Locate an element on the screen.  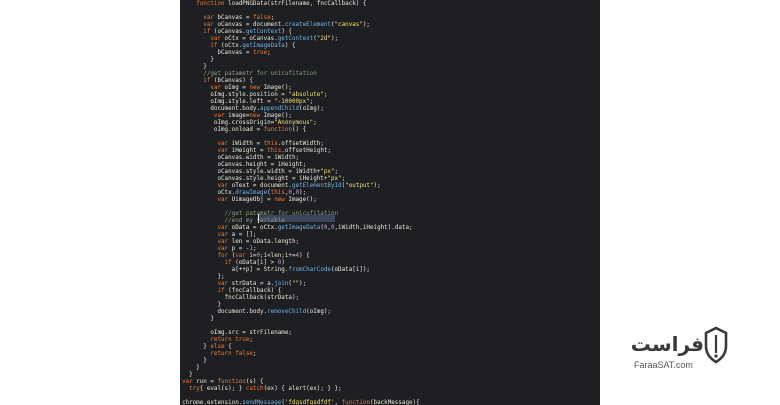
code-line: oImg.style.position = "absolute"; is located at coordinates (301, 95).